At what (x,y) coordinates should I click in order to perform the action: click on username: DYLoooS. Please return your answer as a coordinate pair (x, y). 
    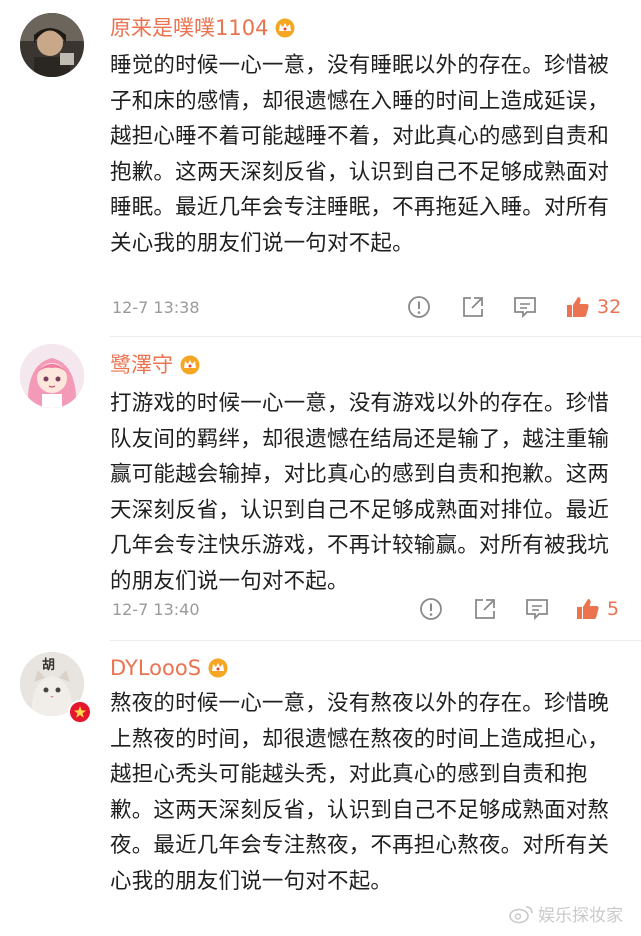
    Looking at the image, I should click on (155, 668).